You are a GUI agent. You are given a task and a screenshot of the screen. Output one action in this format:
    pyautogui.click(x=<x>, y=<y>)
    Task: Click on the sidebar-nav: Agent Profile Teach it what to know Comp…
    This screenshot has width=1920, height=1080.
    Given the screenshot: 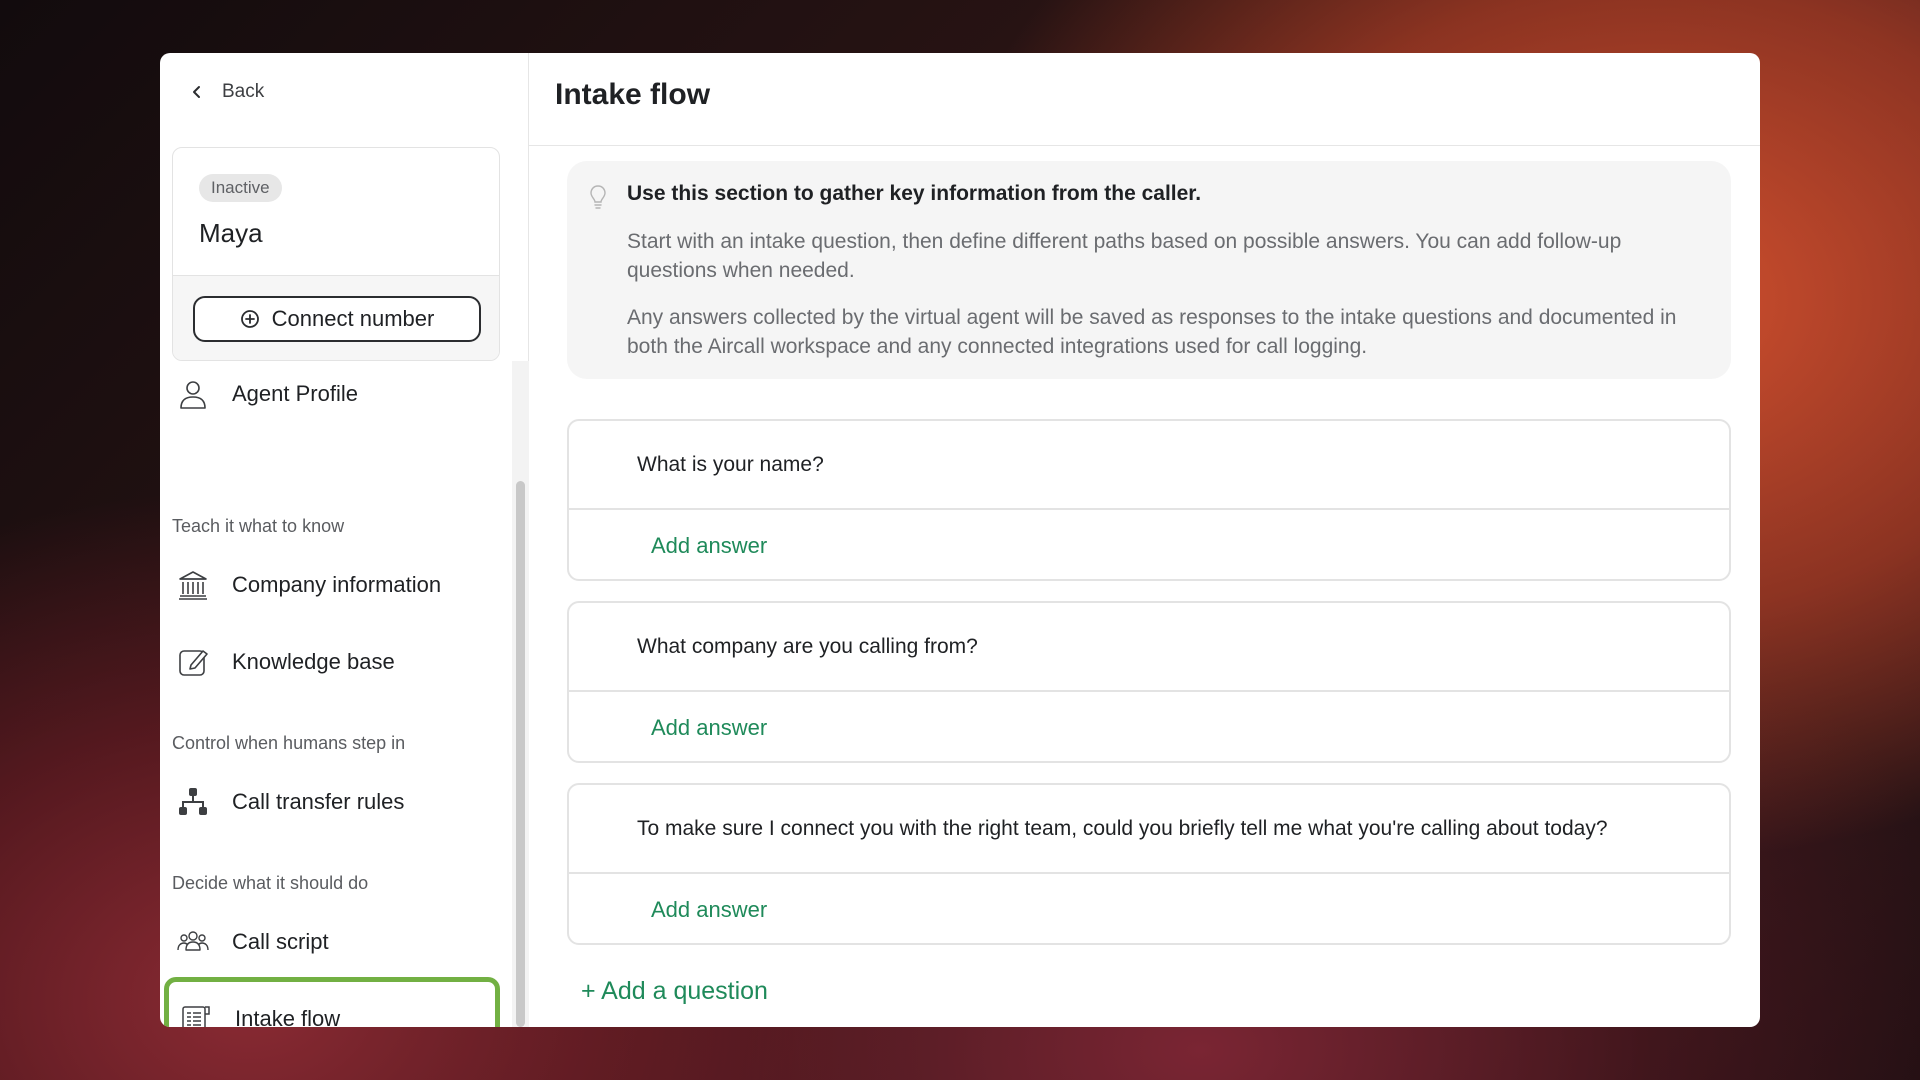 What is the action you would take?
    pyautogui.click(x=335, y=694)
    